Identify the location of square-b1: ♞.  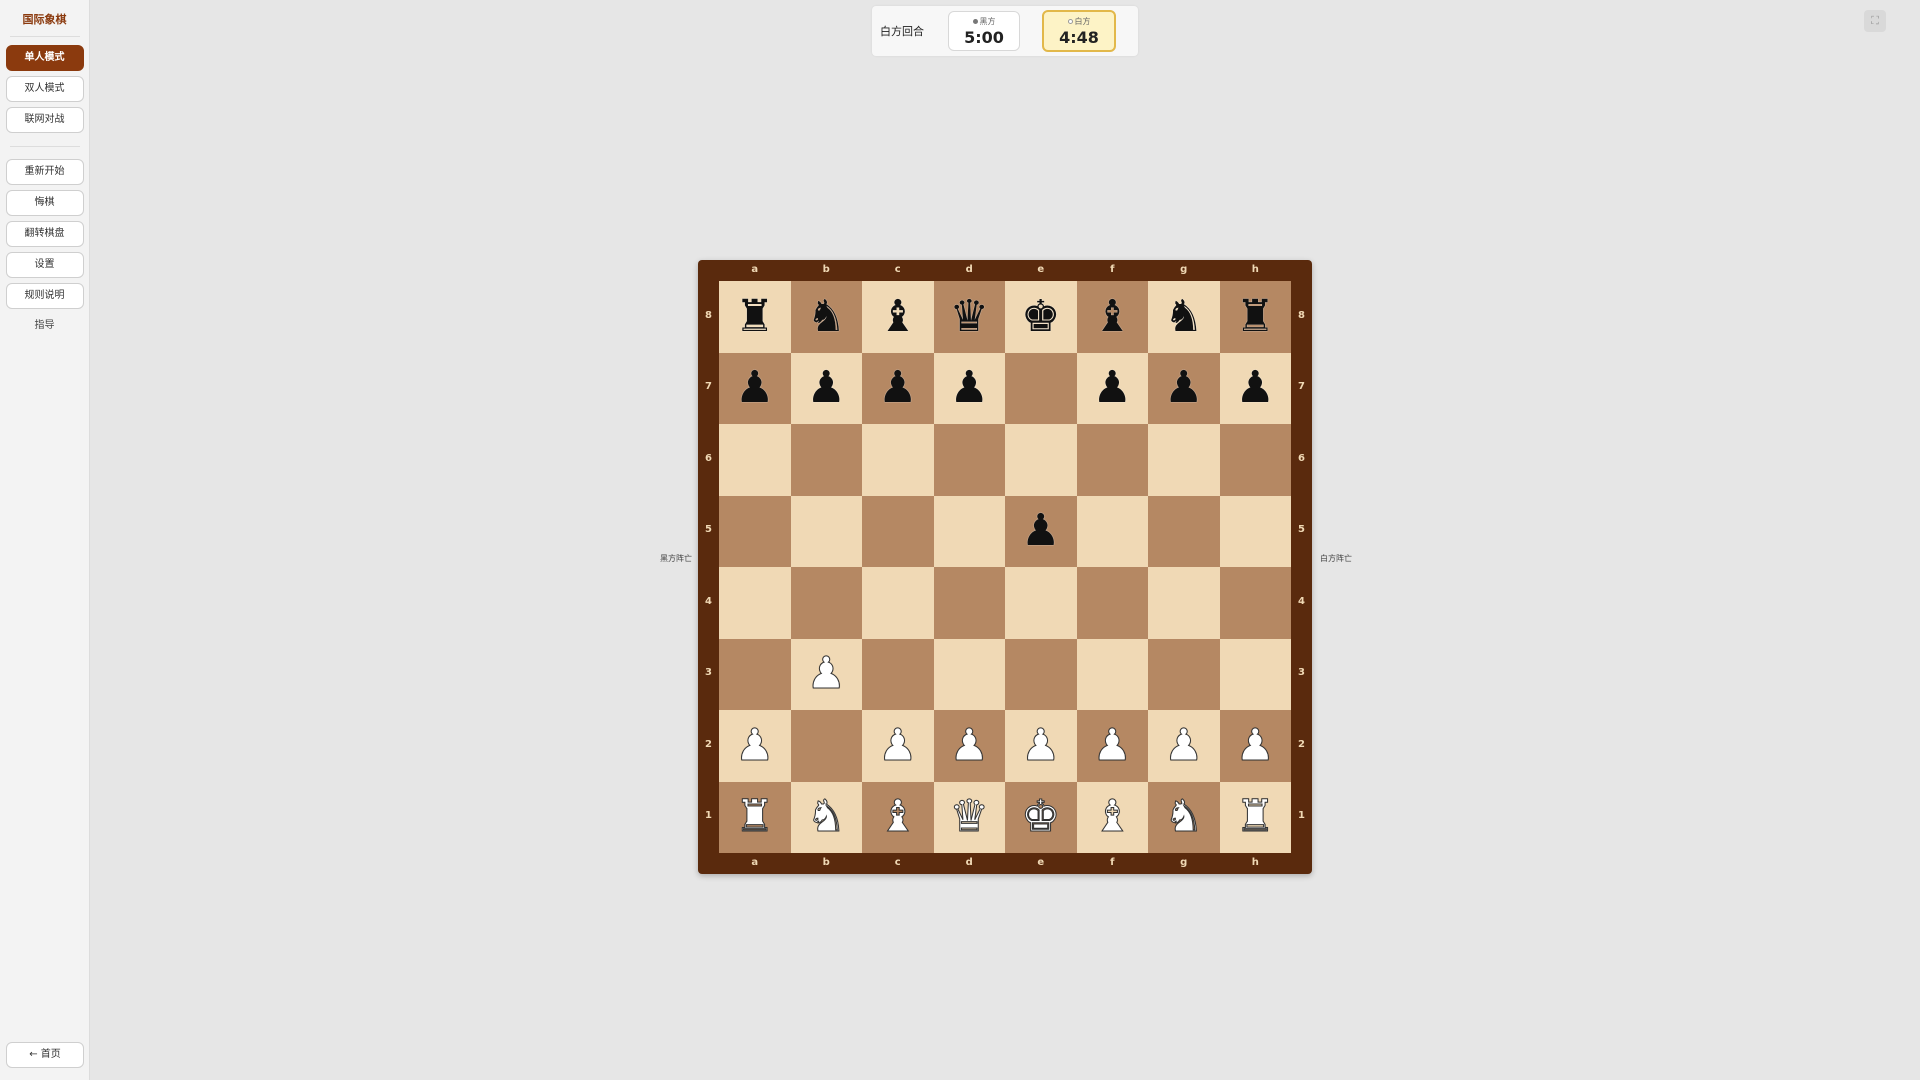
(826, 817).